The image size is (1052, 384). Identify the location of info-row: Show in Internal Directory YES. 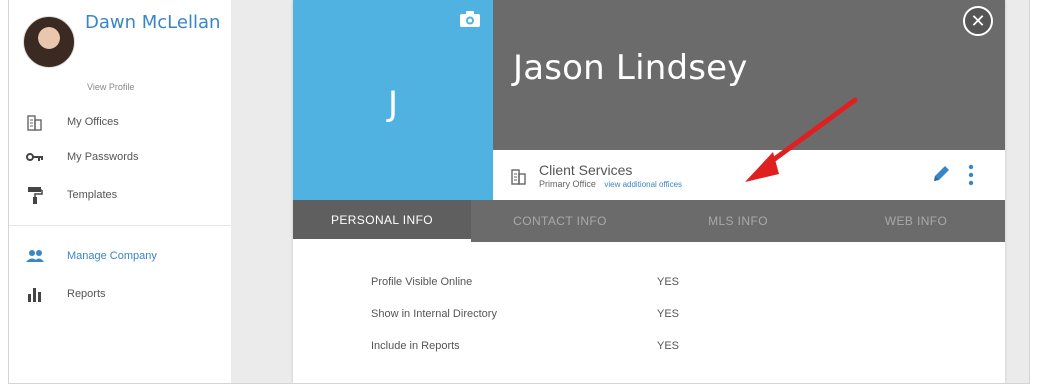
(671, 316).